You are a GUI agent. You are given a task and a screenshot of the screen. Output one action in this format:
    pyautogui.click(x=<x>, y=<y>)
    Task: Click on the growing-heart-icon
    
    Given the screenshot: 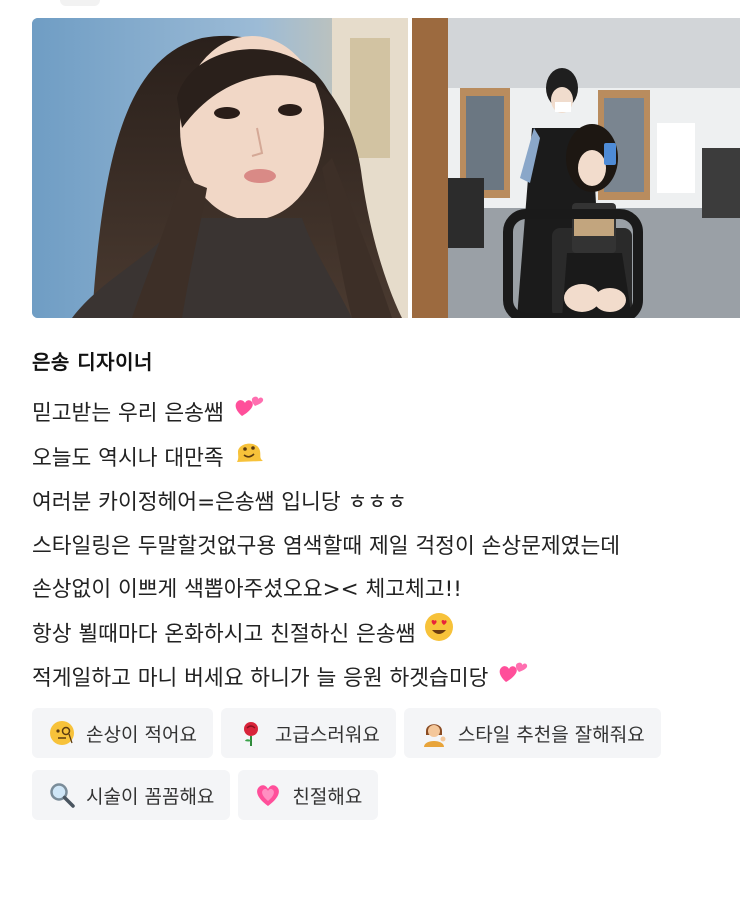 What is the action you would take?
    pyautogui.click(x=268, y=795)
    